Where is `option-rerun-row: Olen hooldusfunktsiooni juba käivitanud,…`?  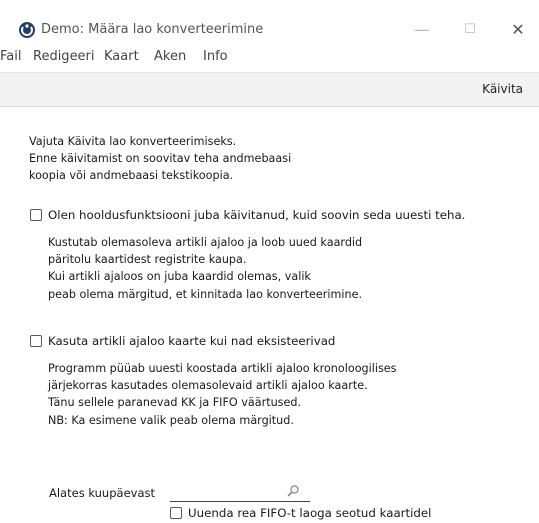
option-rerun-row: Olen hooldusfunktsiooni juba käivitanud,… is located at coordinates (247, 215).